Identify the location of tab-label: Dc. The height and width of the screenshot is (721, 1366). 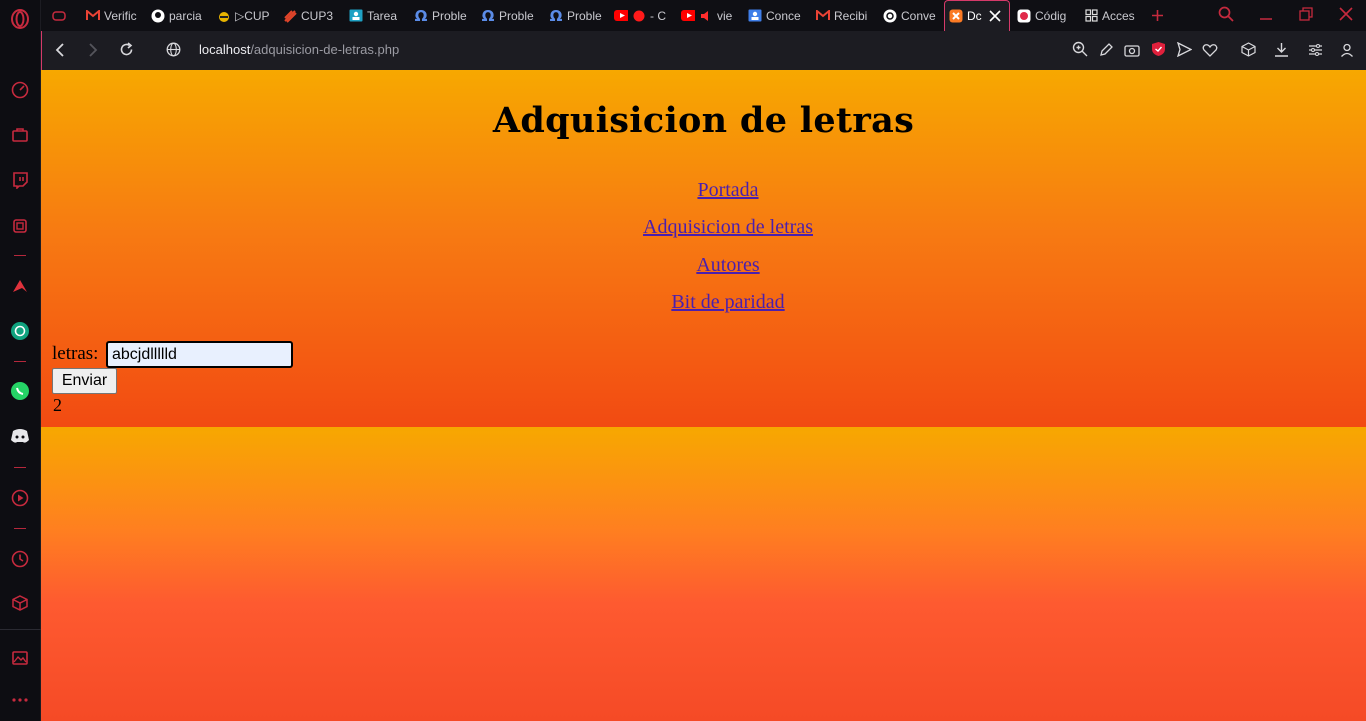
(974, 16).